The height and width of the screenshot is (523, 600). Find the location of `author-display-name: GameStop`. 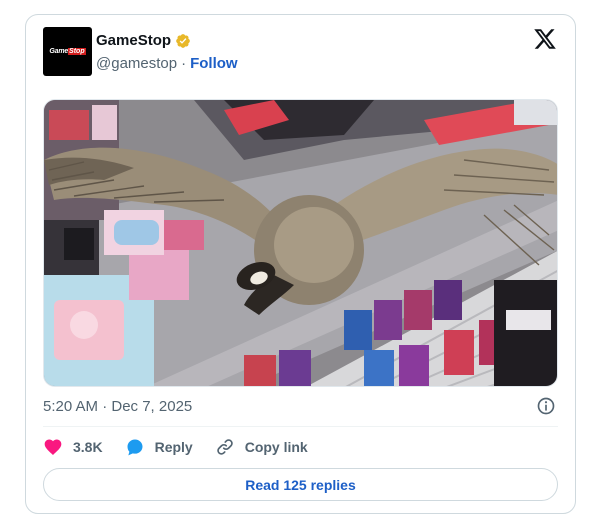

author-display-name: GameStop is located at coordinates (133, 40).